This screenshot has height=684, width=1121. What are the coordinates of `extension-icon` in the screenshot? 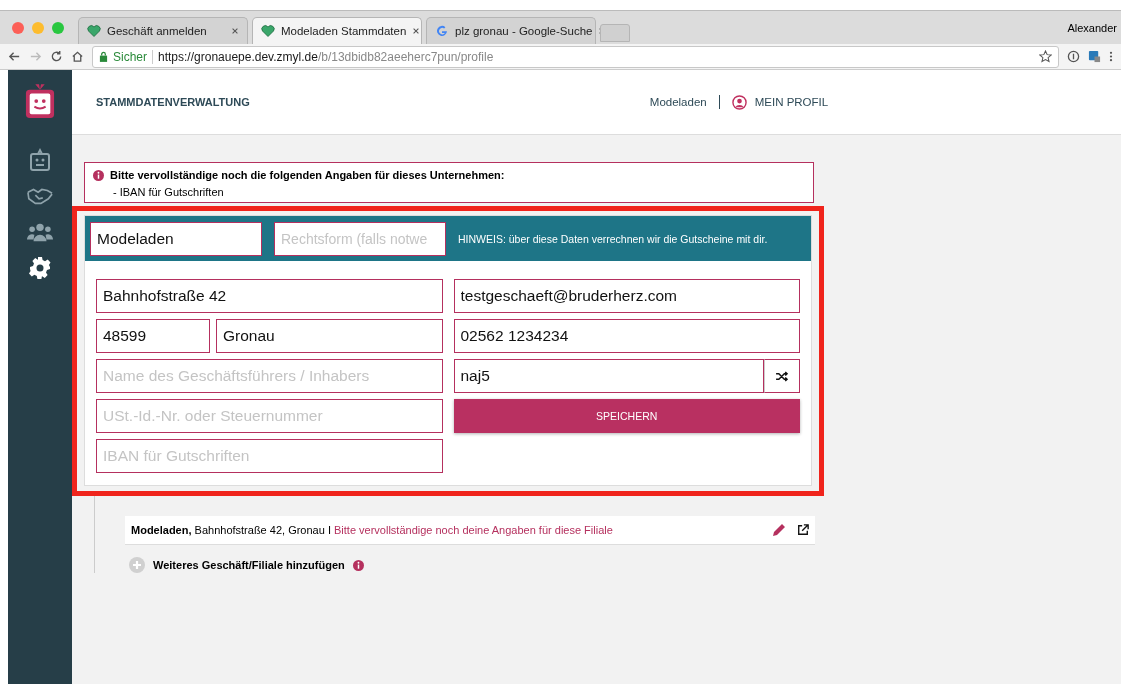 It's located at (1094, 56).